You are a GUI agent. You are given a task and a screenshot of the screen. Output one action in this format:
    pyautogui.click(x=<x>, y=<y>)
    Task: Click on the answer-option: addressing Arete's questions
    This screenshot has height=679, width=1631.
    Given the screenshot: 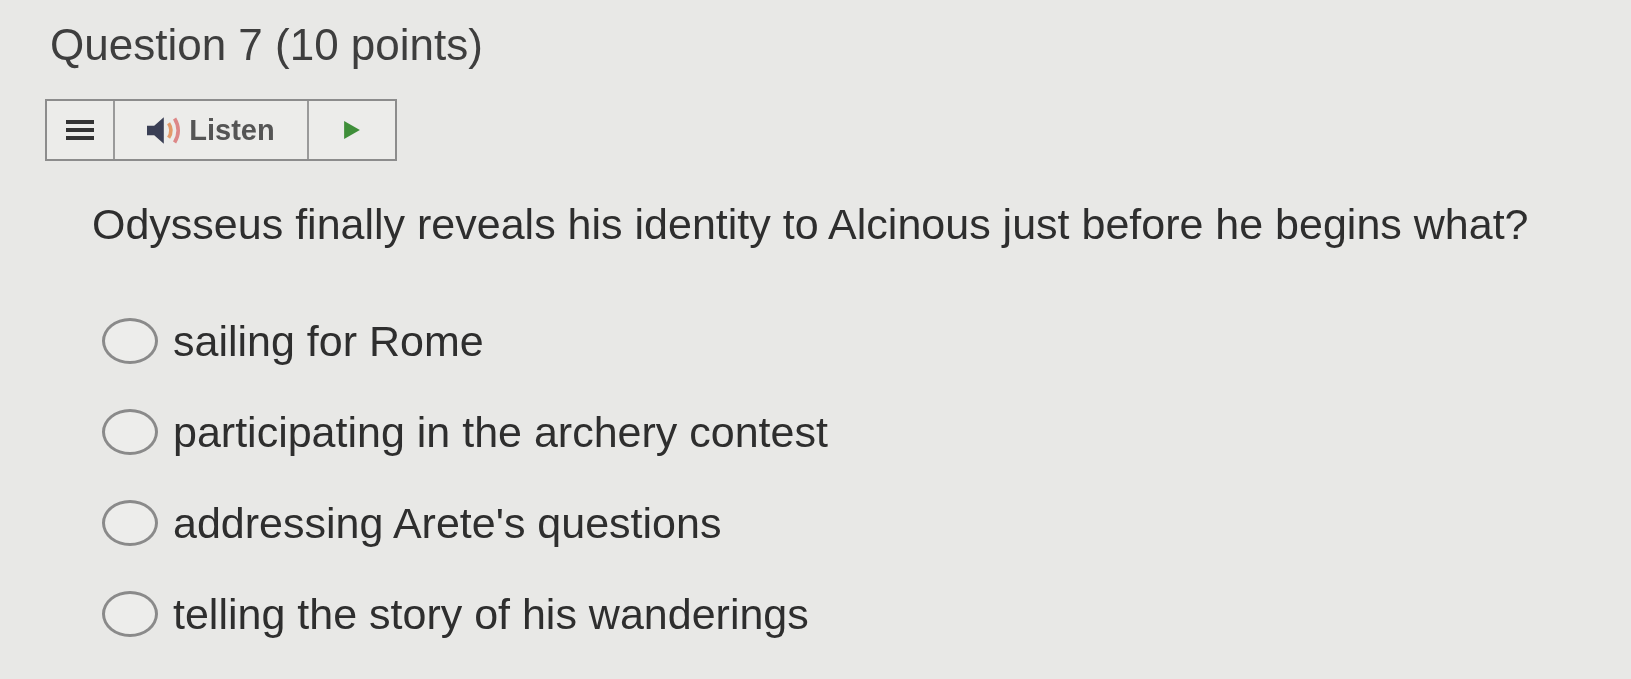 What is the action you would take?
    pyautogui.click(x=412, y=523)
    